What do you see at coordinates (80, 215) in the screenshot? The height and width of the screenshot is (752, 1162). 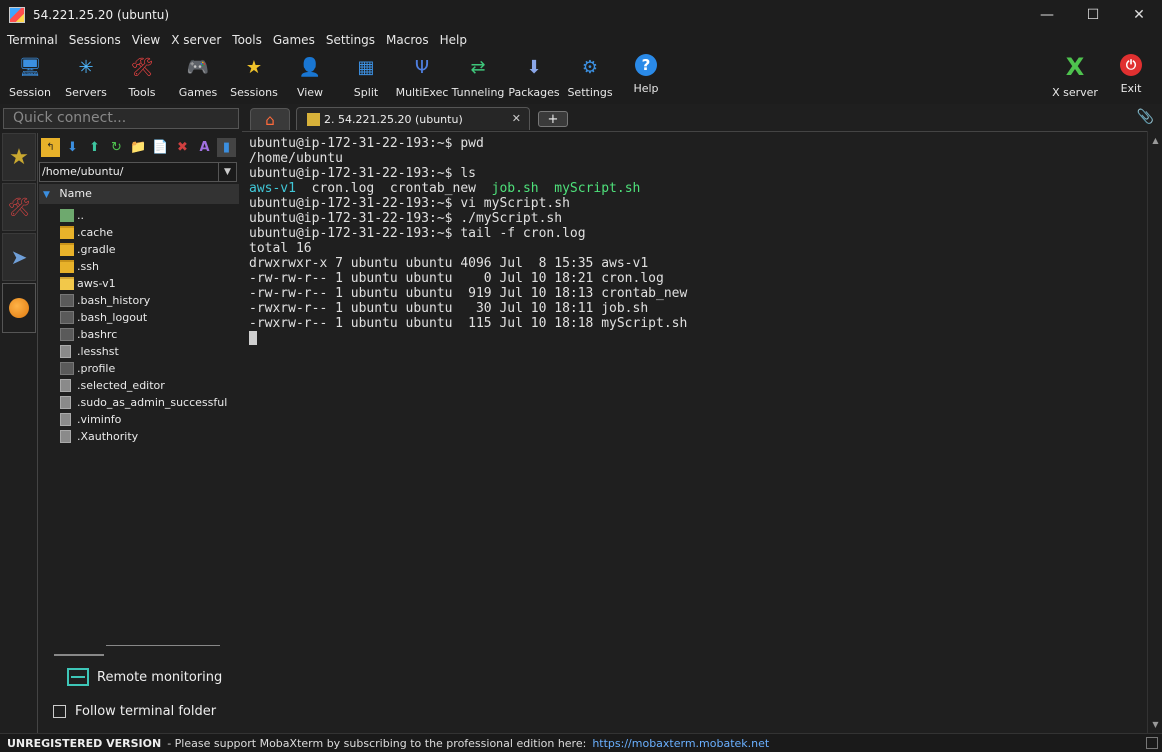 I see `file-name: ..` at bounding box center [80, 215].